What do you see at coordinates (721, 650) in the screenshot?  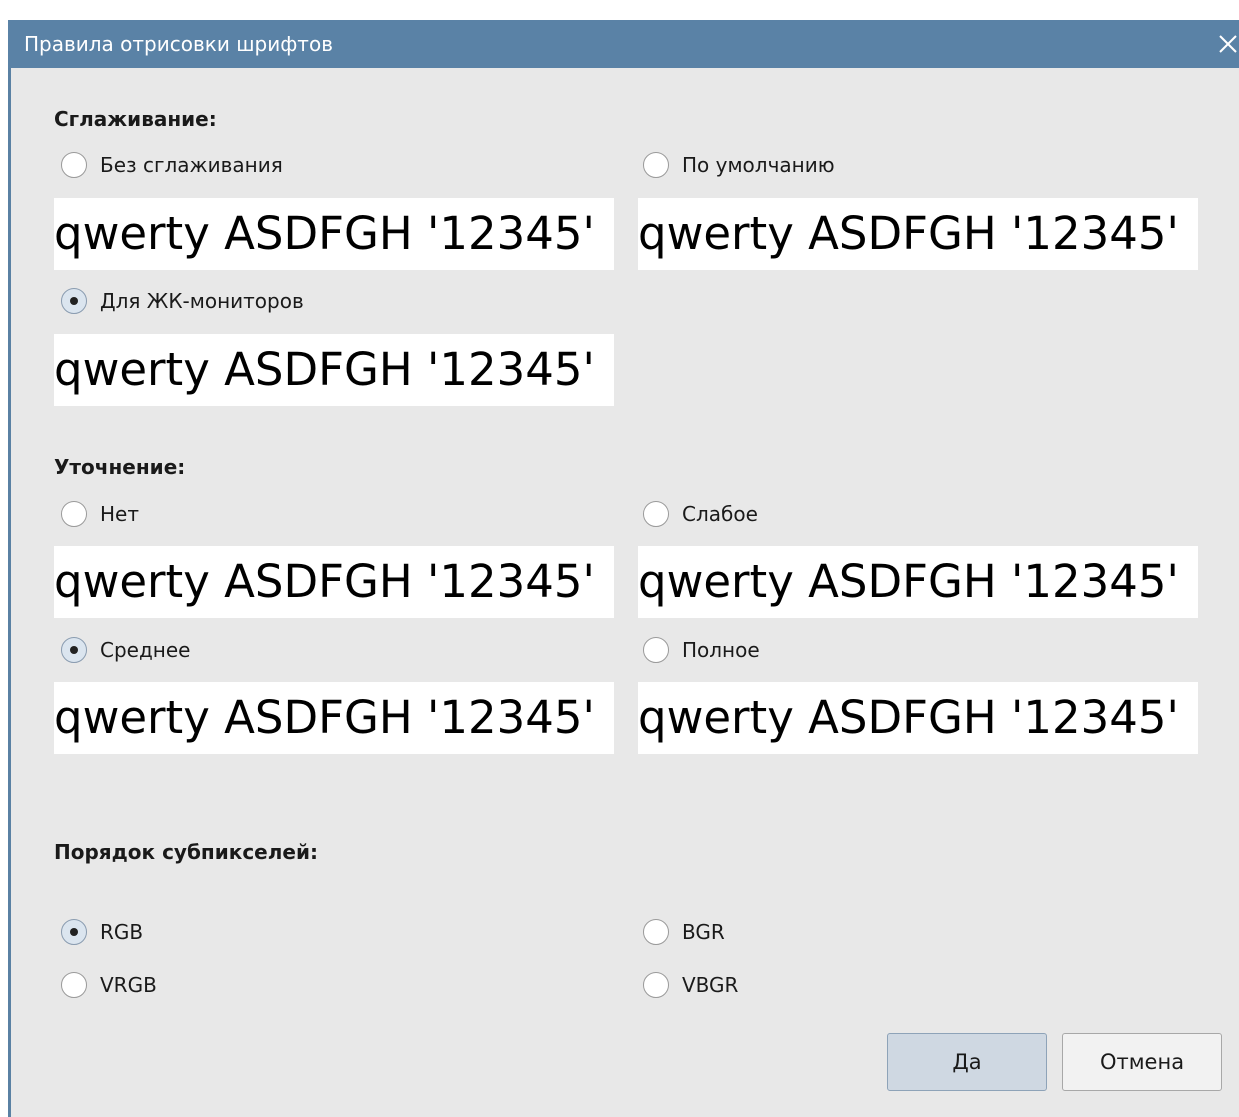 I see `radio-label: Полное` at bounding box center [721, 650].